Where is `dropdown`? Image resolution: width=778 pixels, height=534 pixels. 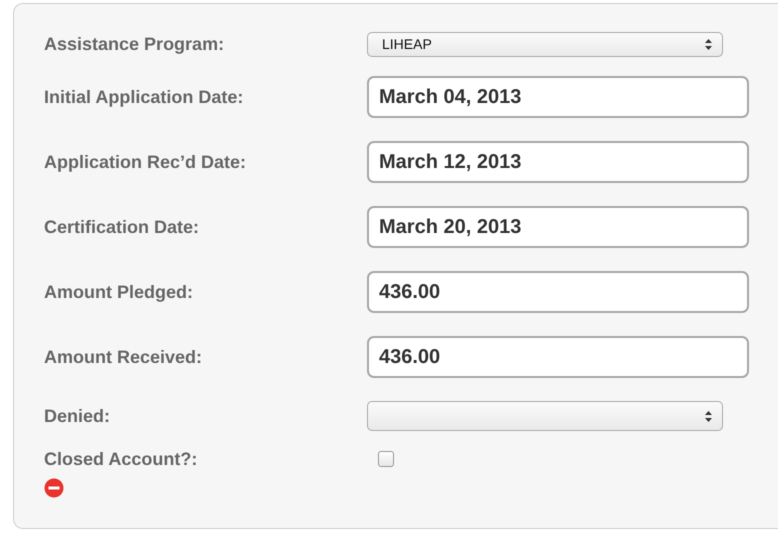 dropdown is located at coordinates (545, 416).